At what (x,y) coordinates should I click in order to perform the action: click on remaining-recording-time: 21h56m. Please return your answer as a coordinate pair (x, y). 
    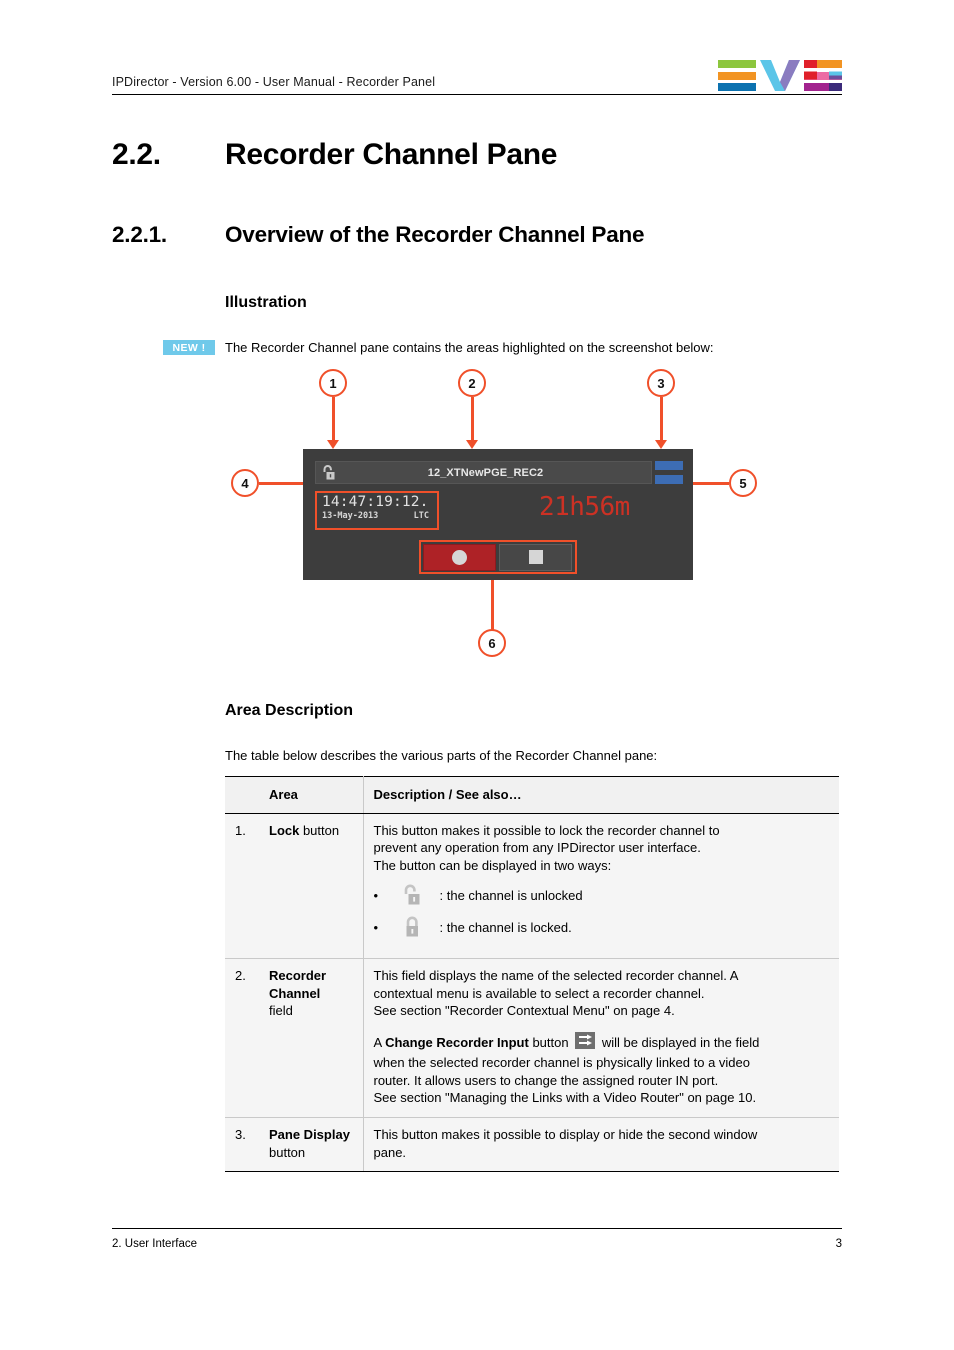
    Looking at the image, I should click on (584, 507).